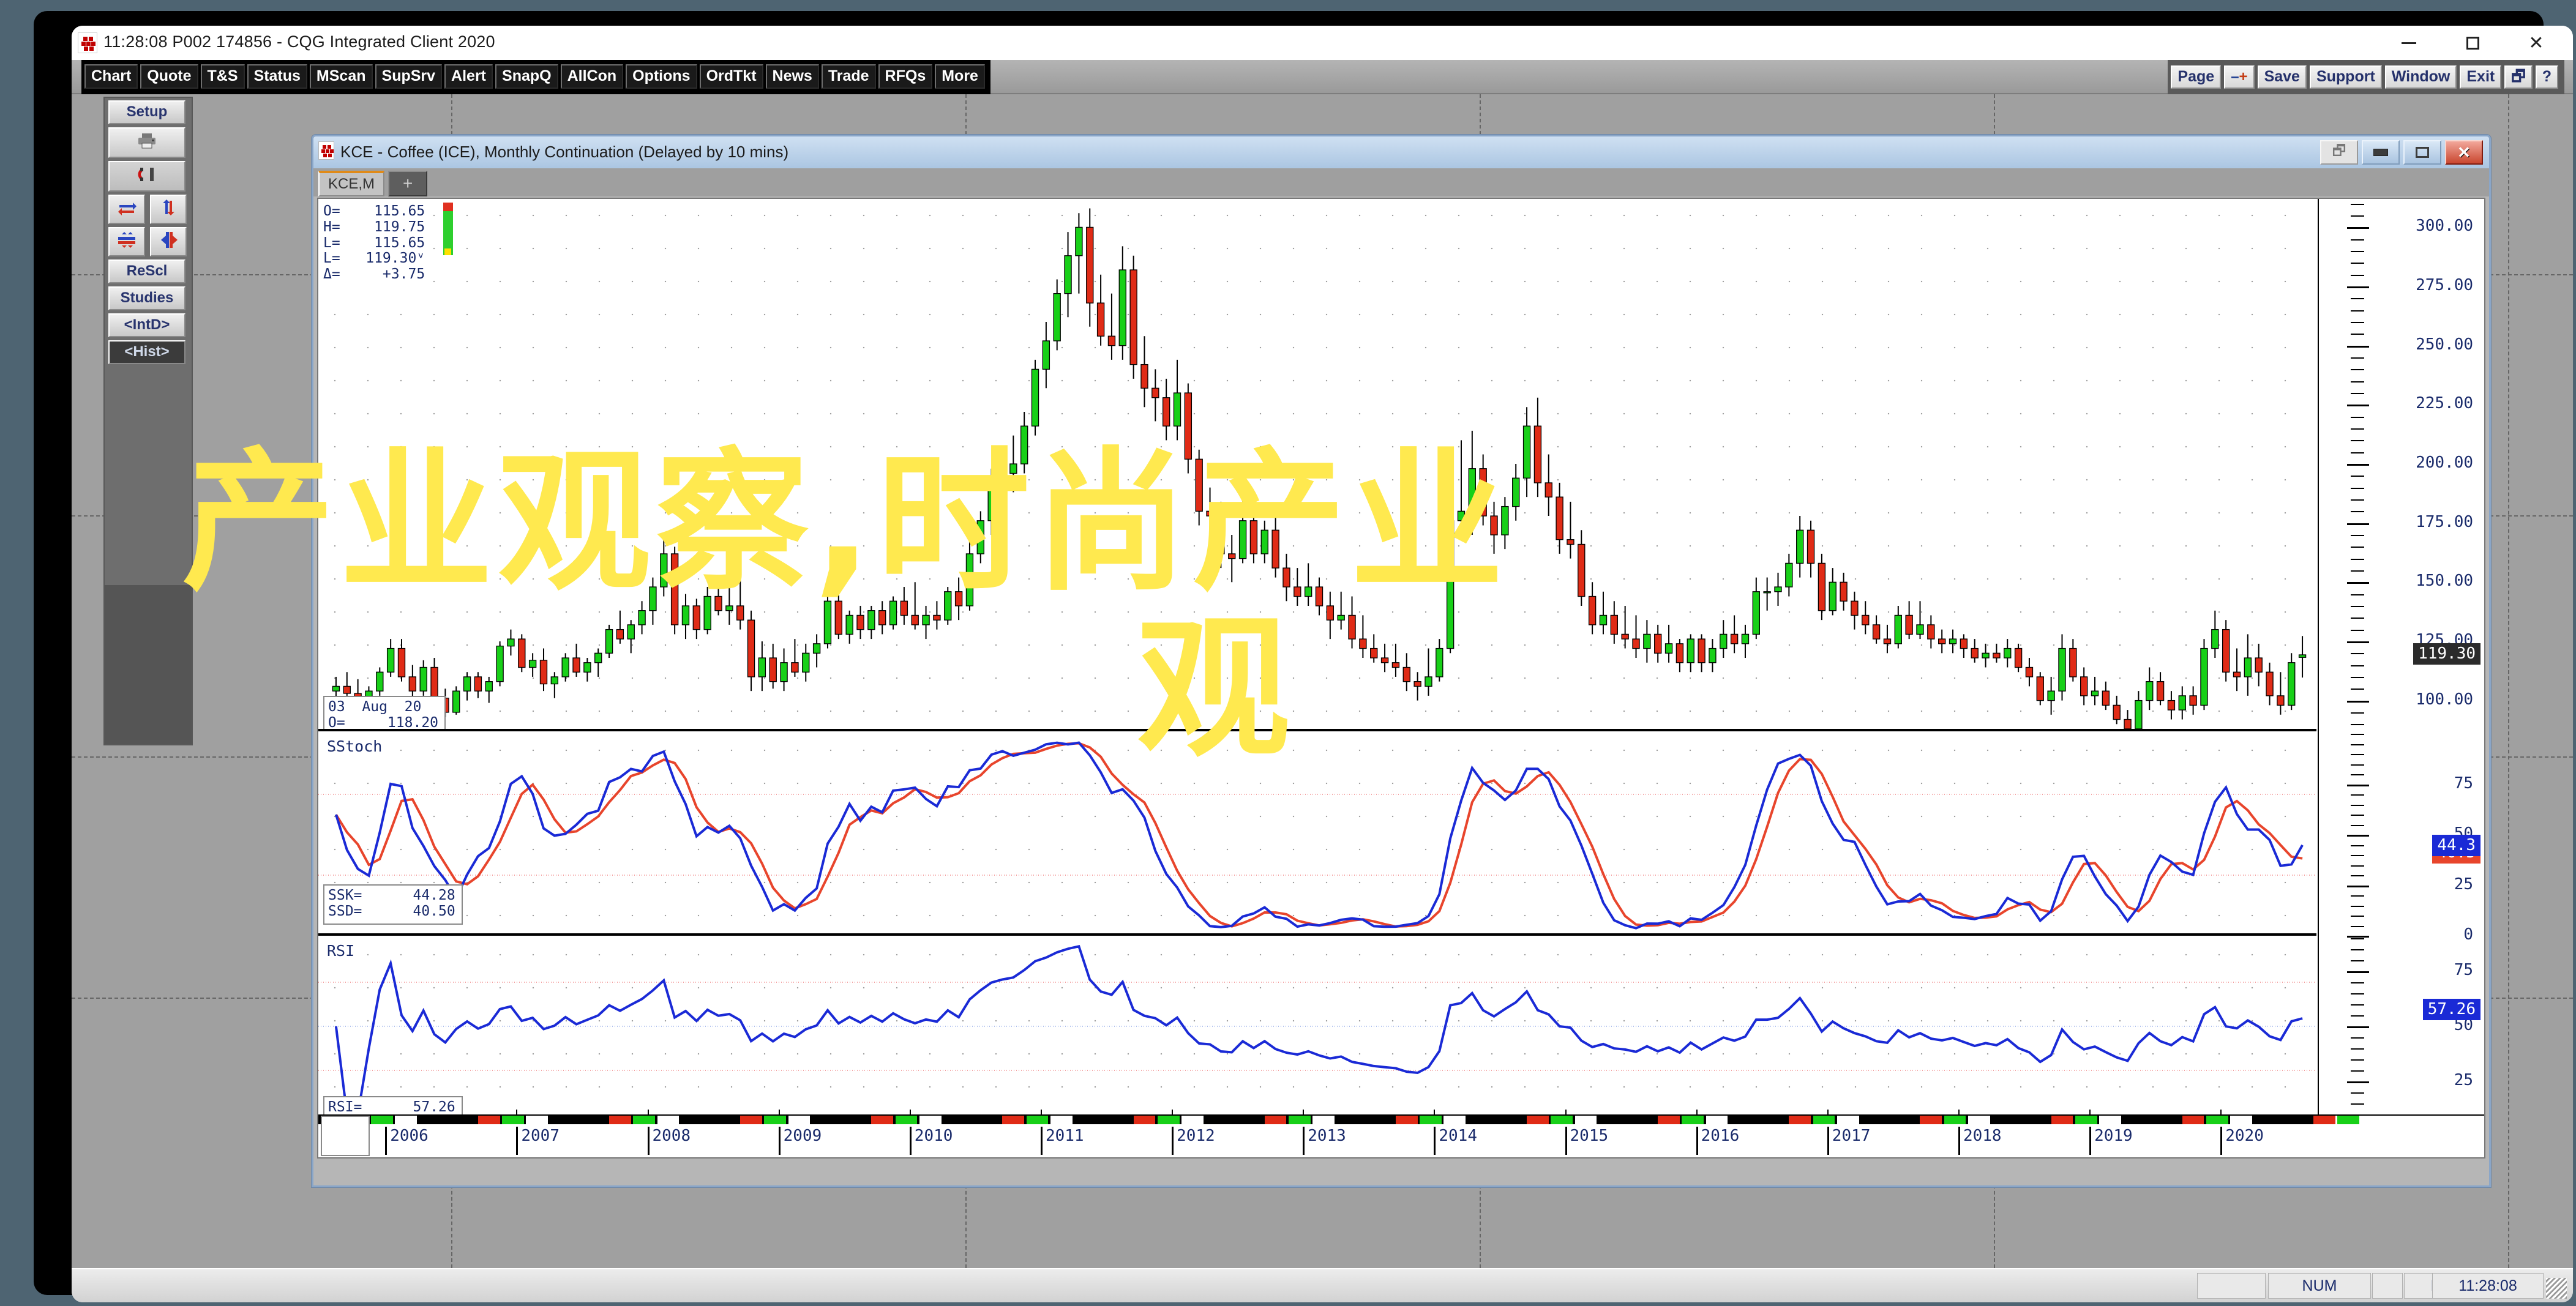  I want to click on vertical-split-button, so click(168, 210).